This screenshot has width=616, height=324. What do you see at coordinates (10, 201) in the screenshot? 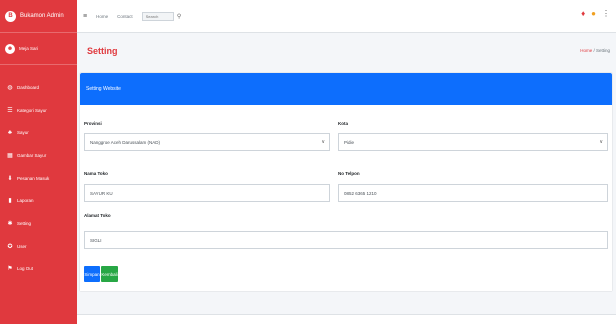
I see `report-icon: ▮` at bounding box center [10, 201].